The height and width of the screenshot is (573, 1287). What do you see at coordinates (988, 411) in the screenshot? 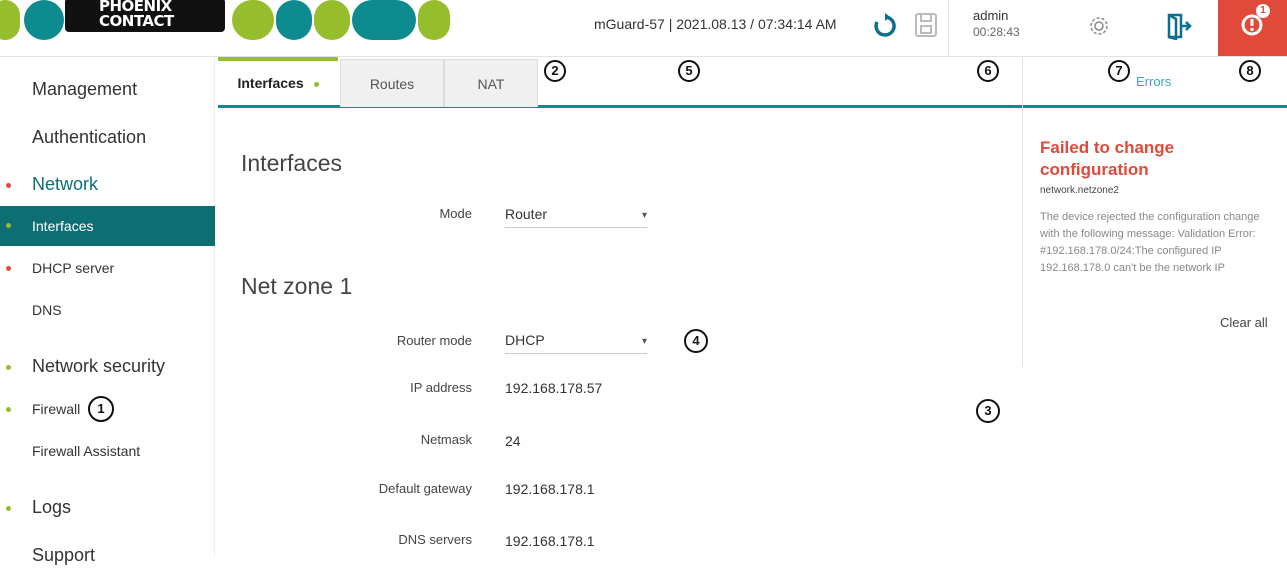
I see `callout-3: 3` at bounding box center [988, 411].